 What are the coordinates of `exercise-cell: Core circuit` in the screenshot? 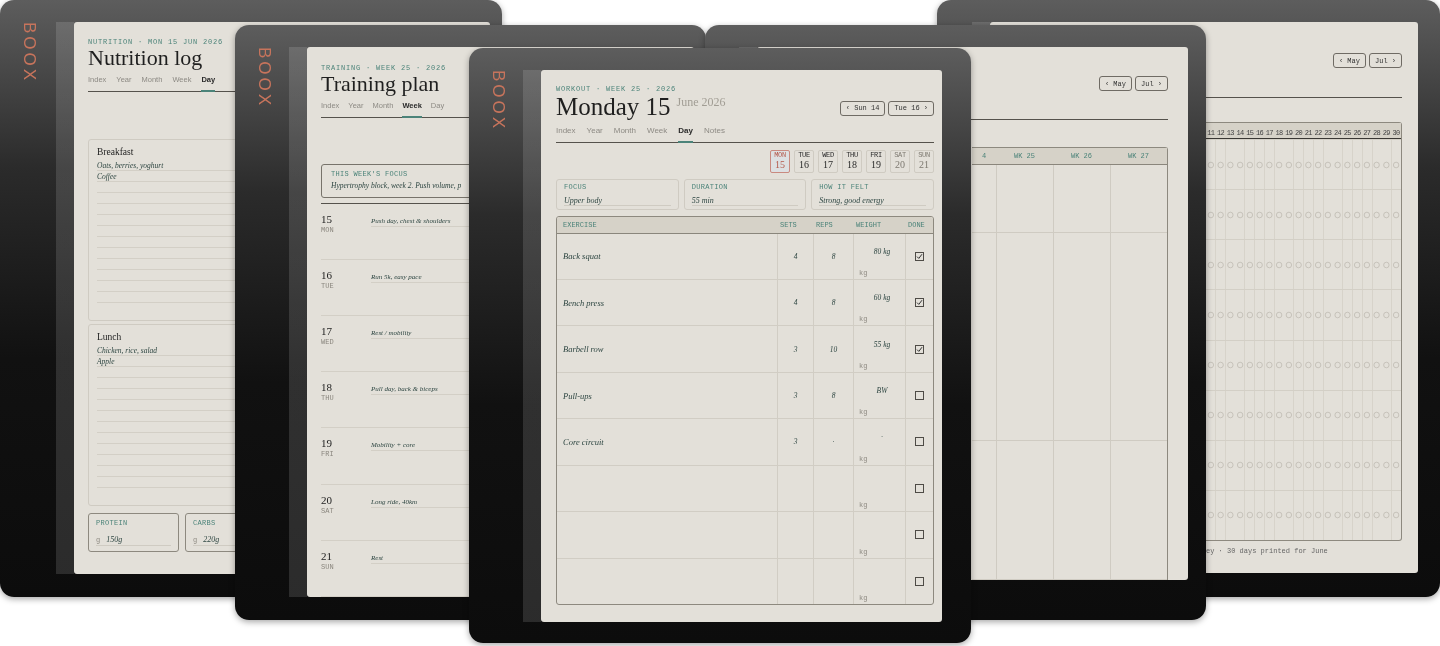 It's located at (583, 441).